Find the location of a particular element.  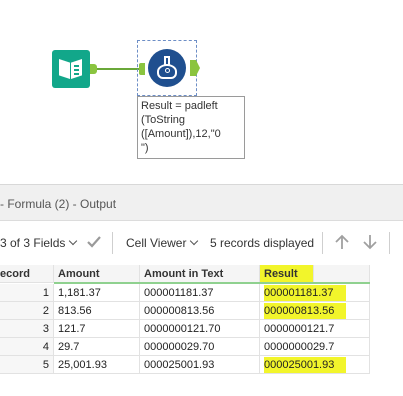

records-info: 5 records displayed is located at coordinates (262, 243).